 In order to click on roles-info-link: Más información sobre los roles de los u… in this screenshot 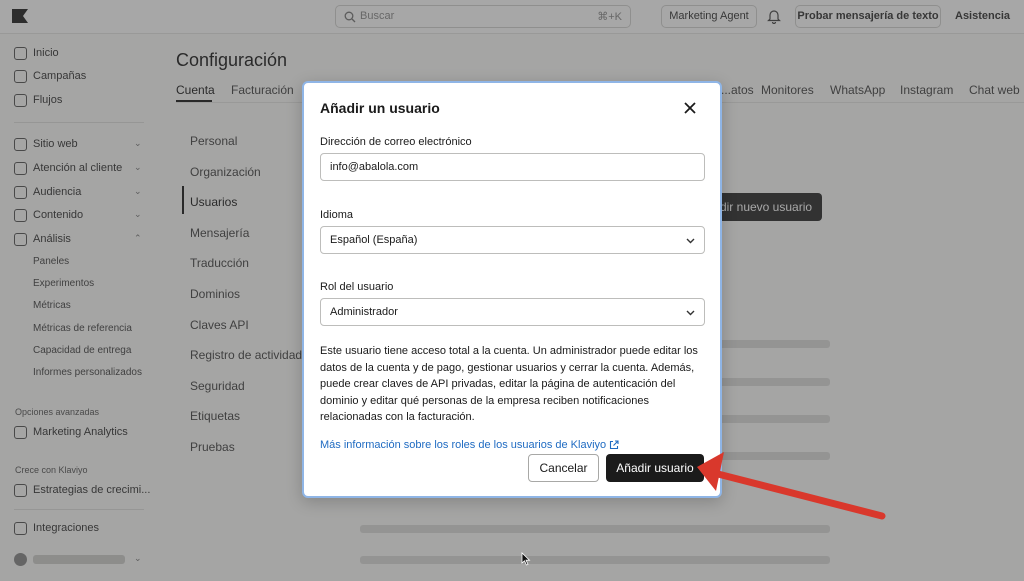, I will do `click(469, 445)`.